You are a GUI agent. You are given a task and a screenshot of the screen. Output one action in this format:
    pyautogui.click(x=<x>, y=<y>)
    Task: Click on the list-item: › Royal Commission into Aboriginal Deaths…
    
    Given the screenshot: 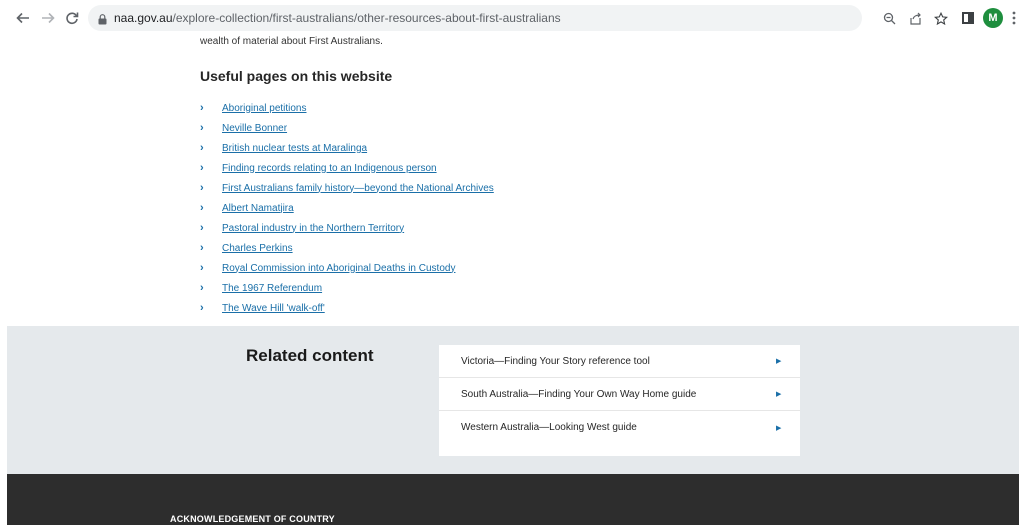 What is the action you would take?
    pyautogui.click(x=347, y=268)
    